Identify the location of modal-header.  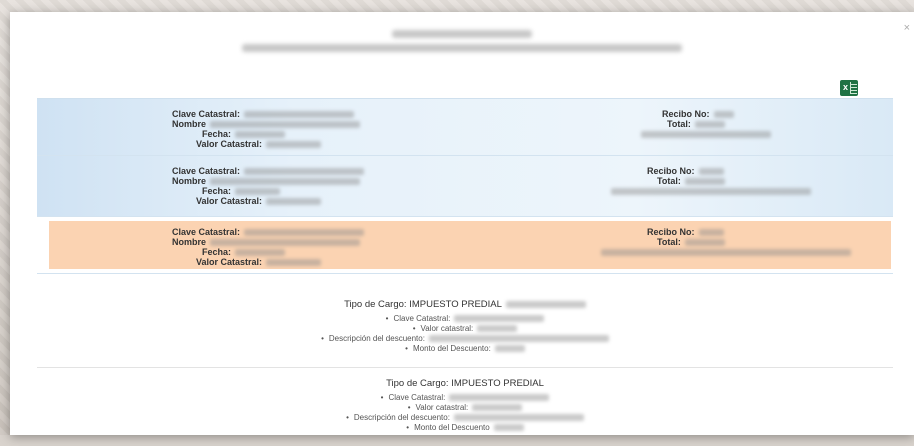
(462, 44).